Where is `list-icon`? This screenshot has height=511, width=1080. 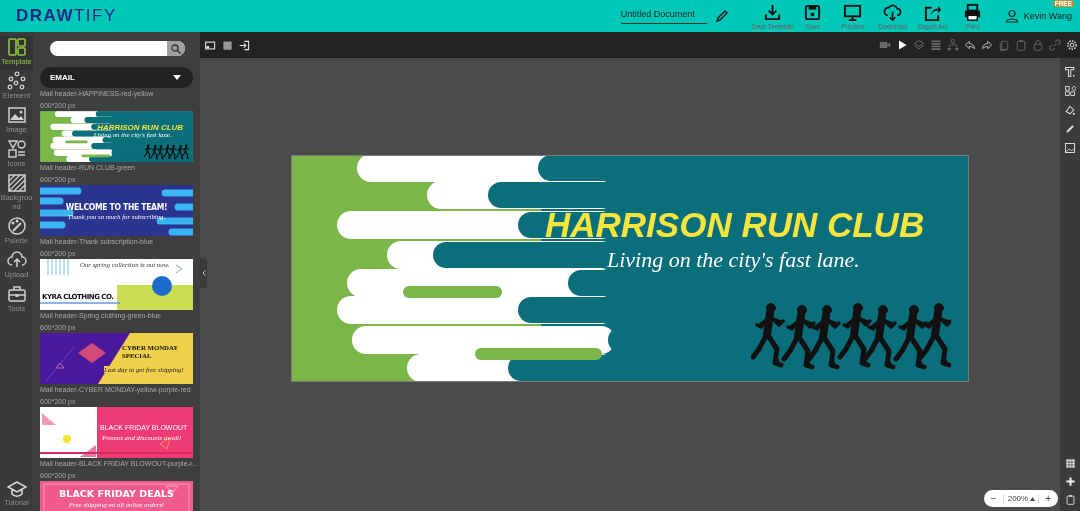 list-icon is located at coordinates (936, 45).